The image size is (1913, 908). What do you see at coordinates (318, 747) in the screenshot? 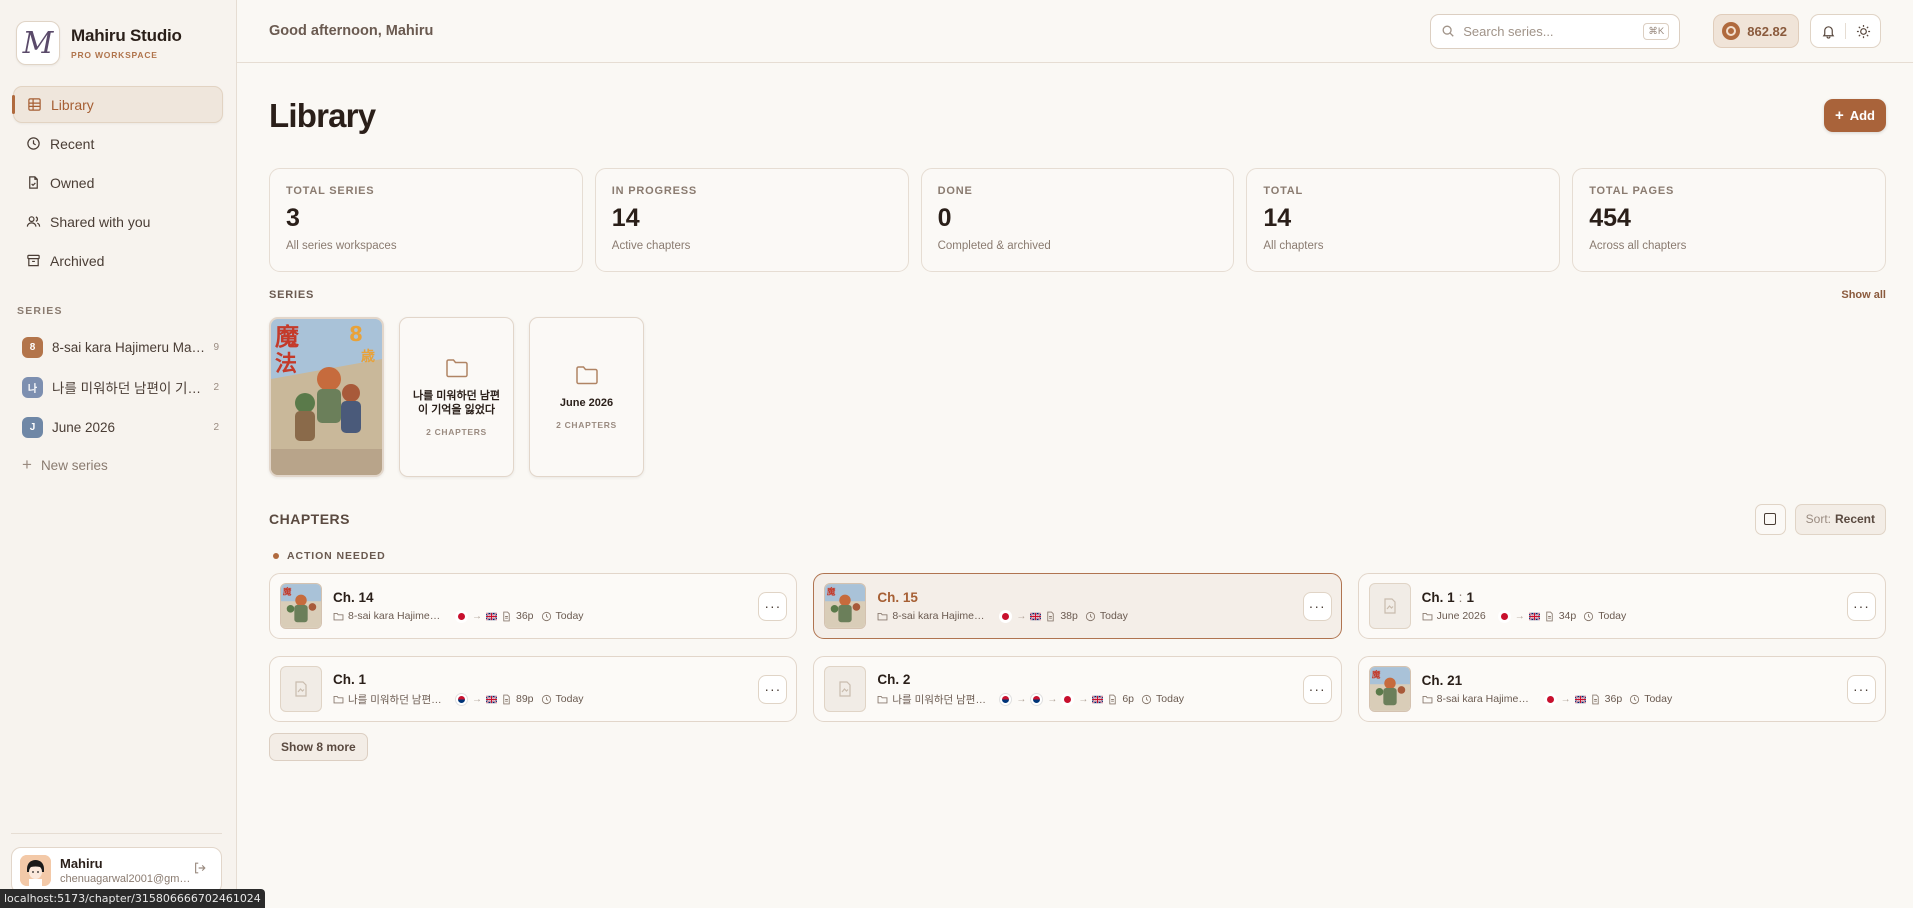
I see `show-more-button: Show 8 more` at bounding box center [318, 747].